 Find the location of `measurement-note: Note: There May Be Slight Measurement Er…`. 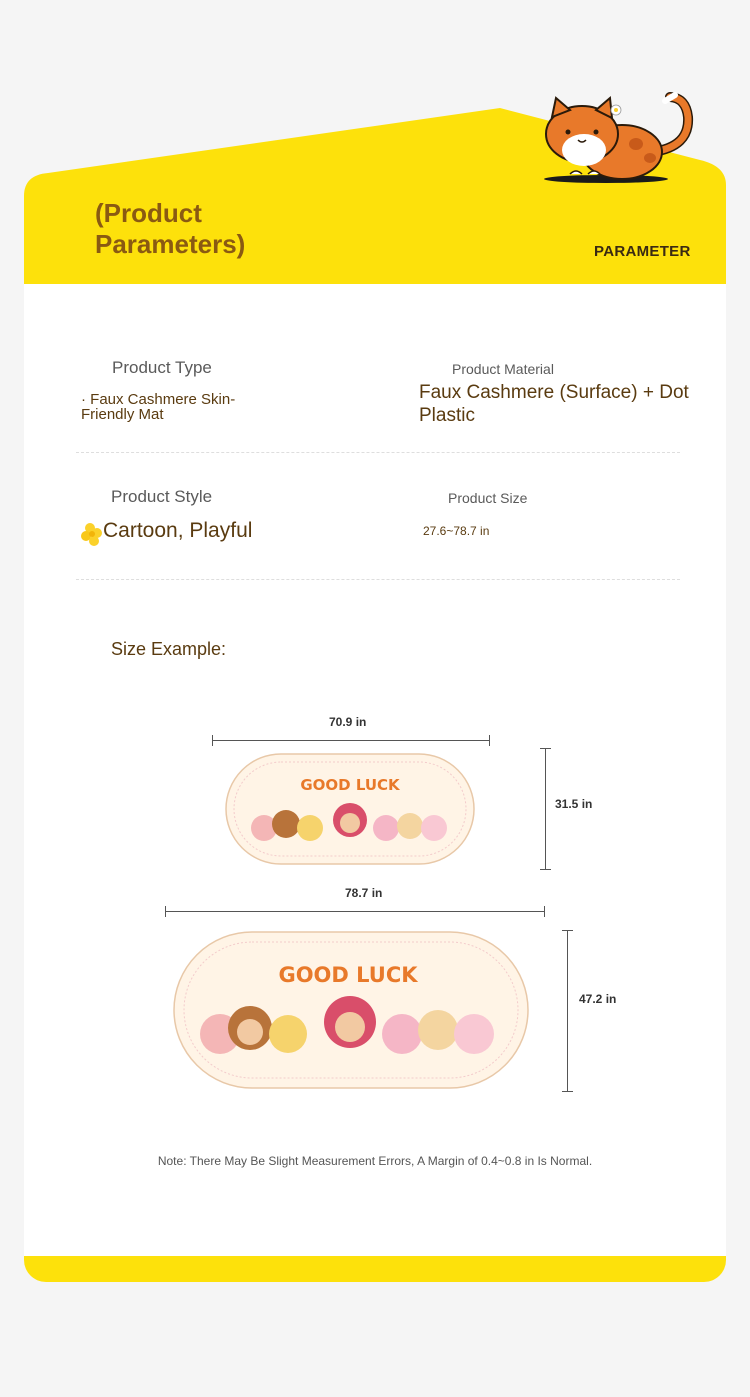

measurement-note: Note: There May Be Slight Measurement Er… is located at coordinates (375, 1161).